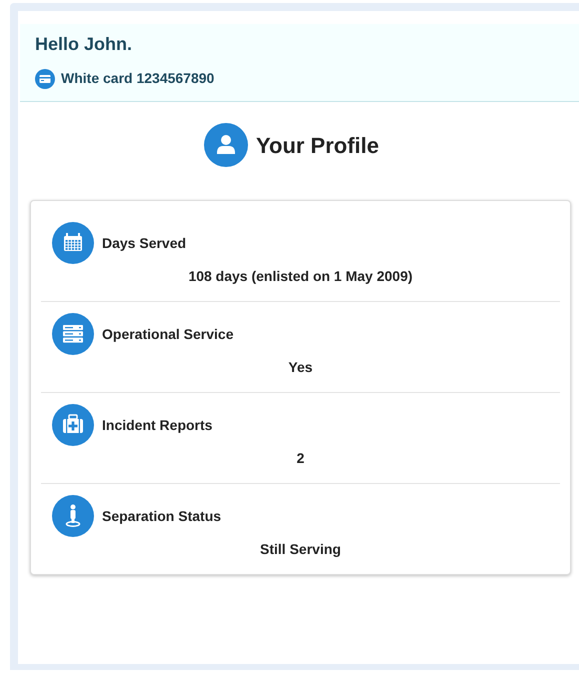  Describe the element at coordinates (144, 243) in the screenshot. I see `item-label: Days Served` at that location.